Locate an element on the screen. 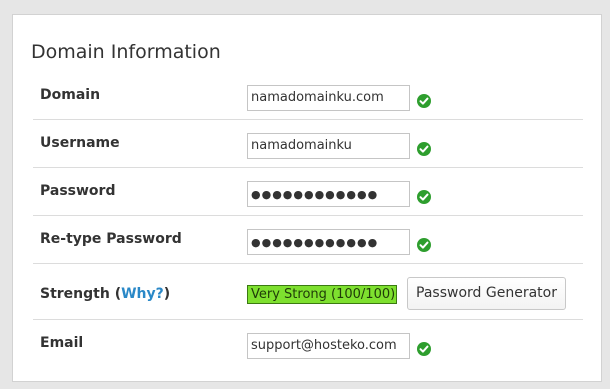  domain-row: Domain namadomainku.com is located at coordinates (308, 101).